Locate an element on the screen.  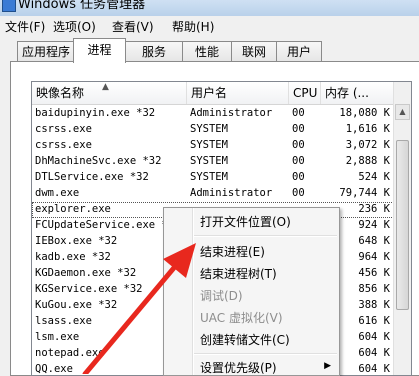
menu-help: 帮助(H) is located at coordinates (193, 26).